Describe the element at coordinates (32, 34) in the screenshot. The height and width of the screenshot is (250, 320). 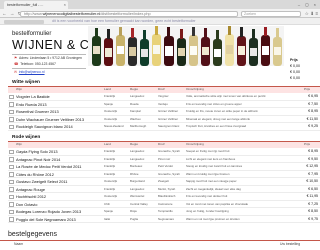
I see `page-subtitle: bestelformulier` at that location.